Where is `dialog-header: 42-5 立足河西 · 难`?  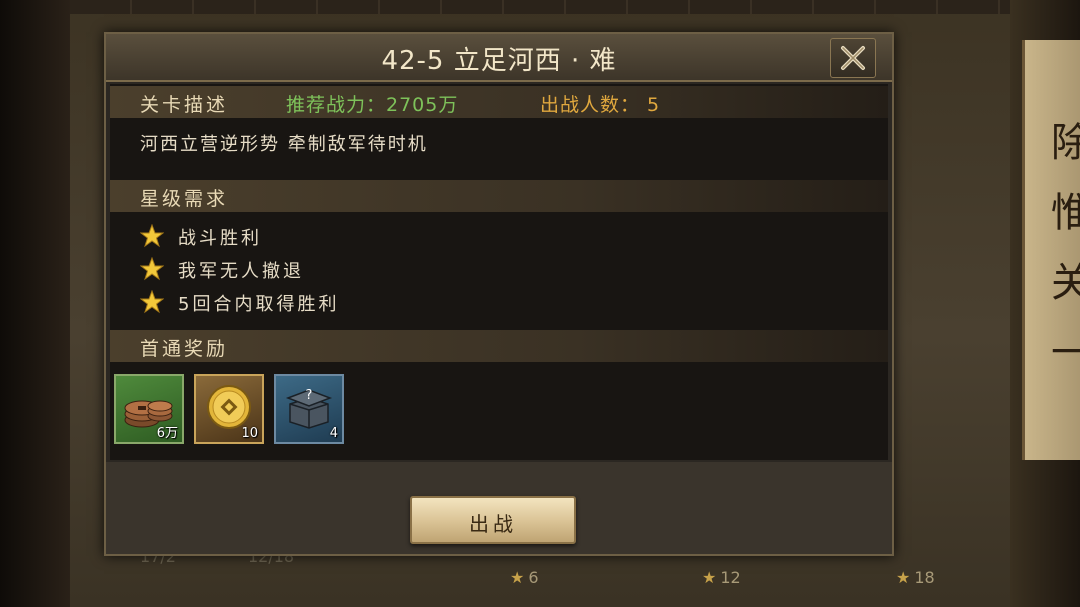
dialog-header: 42-5 立足河西 · 难 is located at coordinates (499, 58).